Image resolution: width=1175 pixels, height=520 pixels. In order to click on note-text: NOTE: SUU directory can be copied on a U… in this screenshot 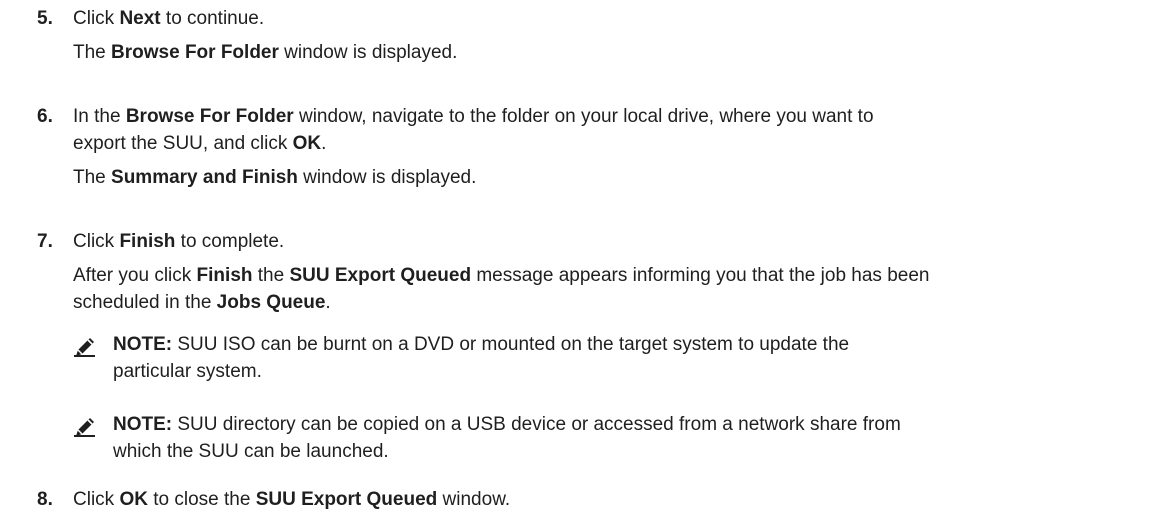, I will do `click(507, 425)`.